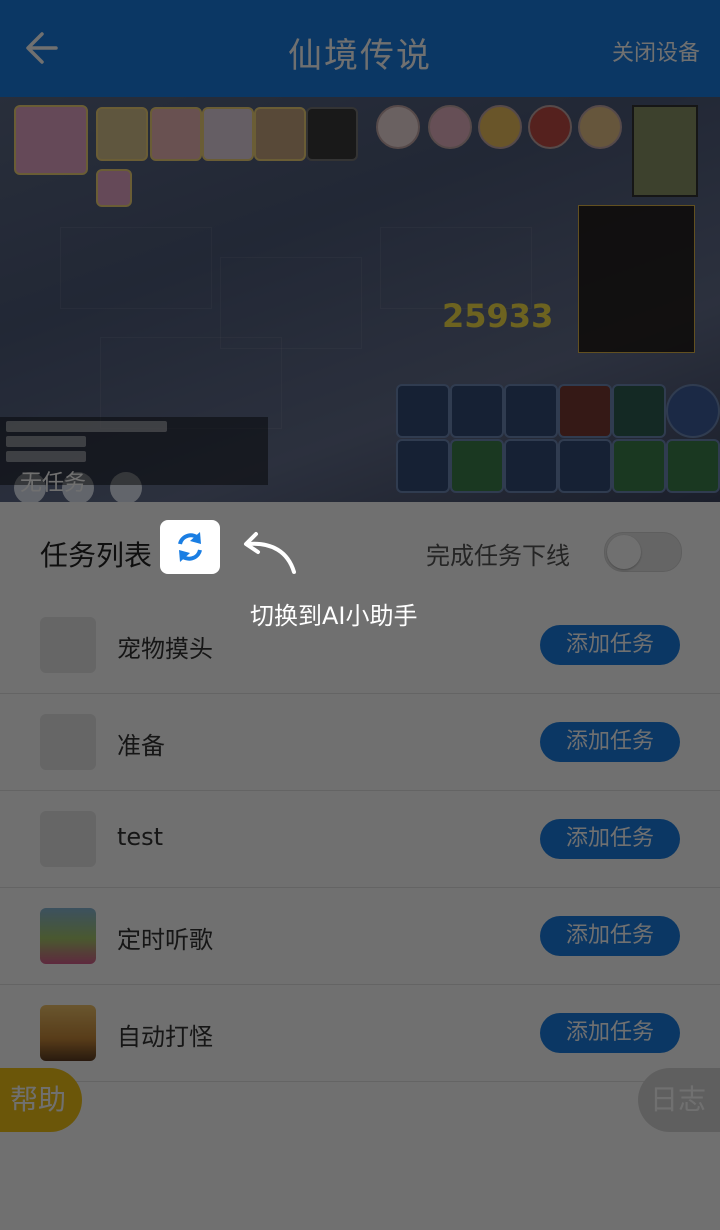  Describe the element at coordinates (140, 837) in the screenshot. I see `task-name: test` at that location.